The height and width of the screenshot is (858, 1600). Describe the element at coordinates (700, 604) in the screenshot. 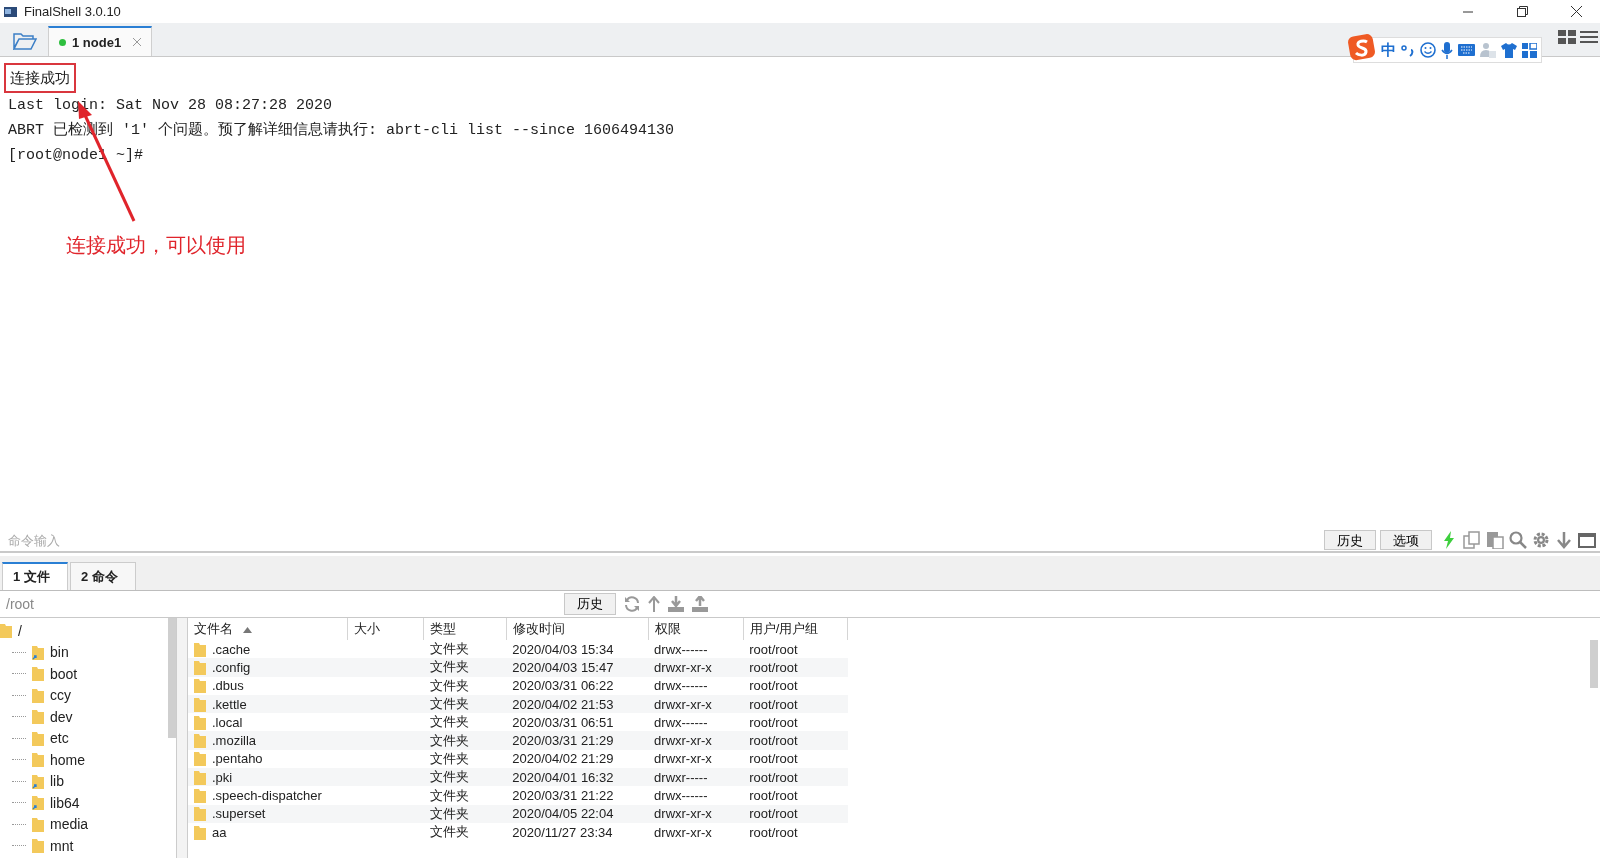

I see `upload-icon` at that location.